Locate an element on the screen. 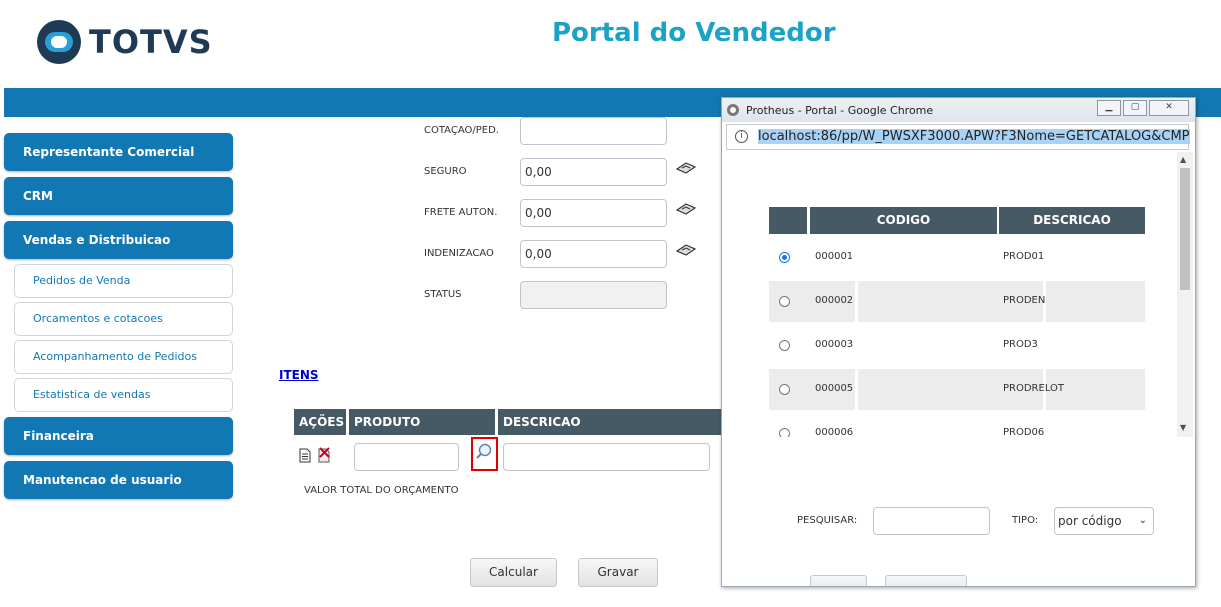 The width and height of the screenshot is (1221, 607). row-descricao: PROD01 is located at coordinates (1024, 256).